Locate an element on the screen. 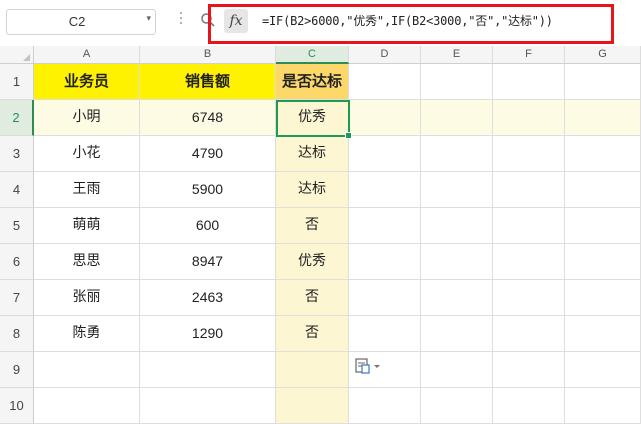 This screenshot has width=641, height=424. paste-options-icon is located at coordinates (368, 366).